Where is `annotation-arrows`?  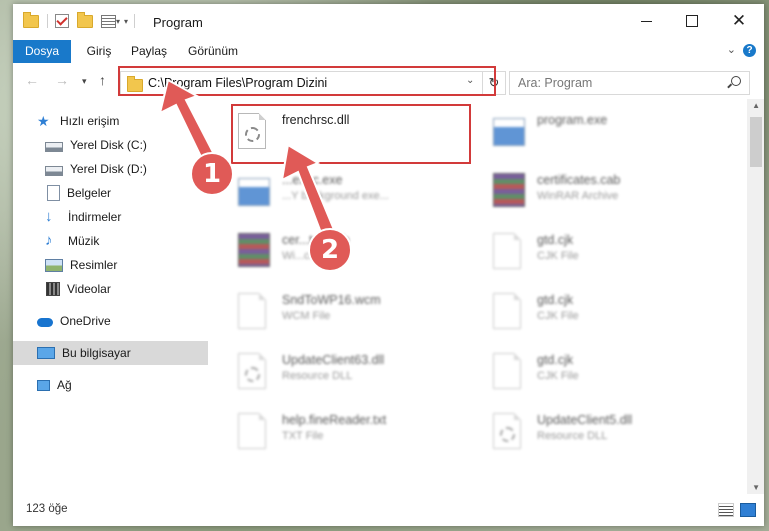
annotation-arrows is located at coordinates (247, 159).